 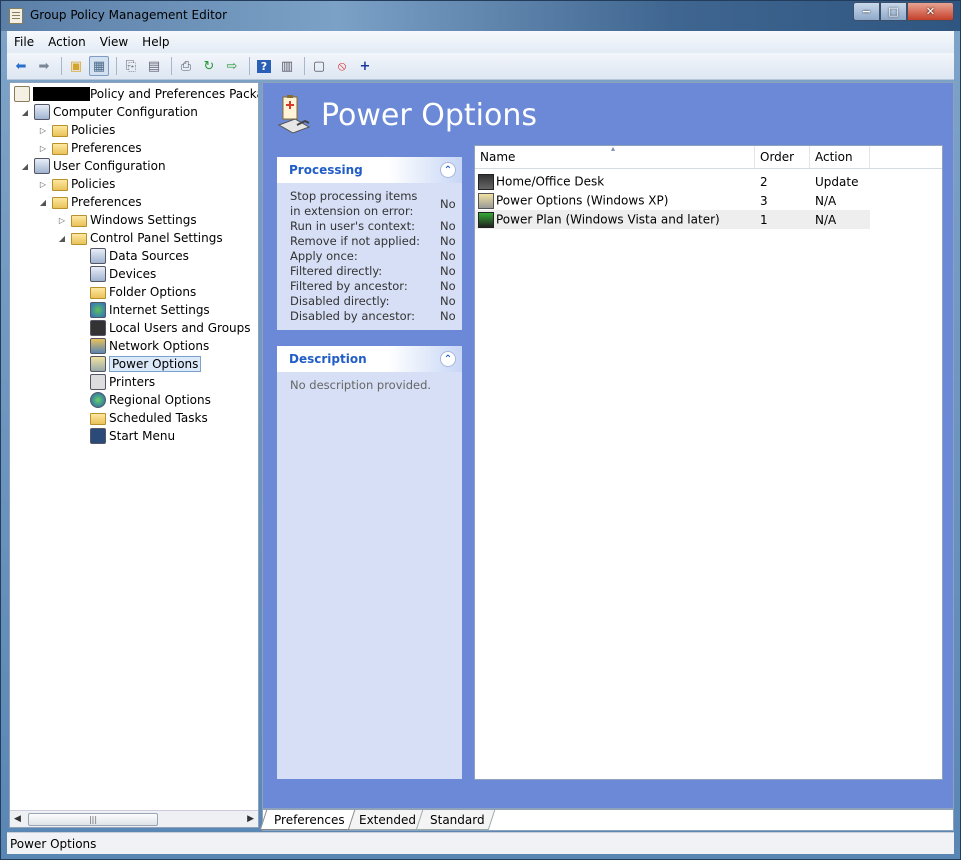 I want to click on tab-label: Extended, so click(x=387, y=820).